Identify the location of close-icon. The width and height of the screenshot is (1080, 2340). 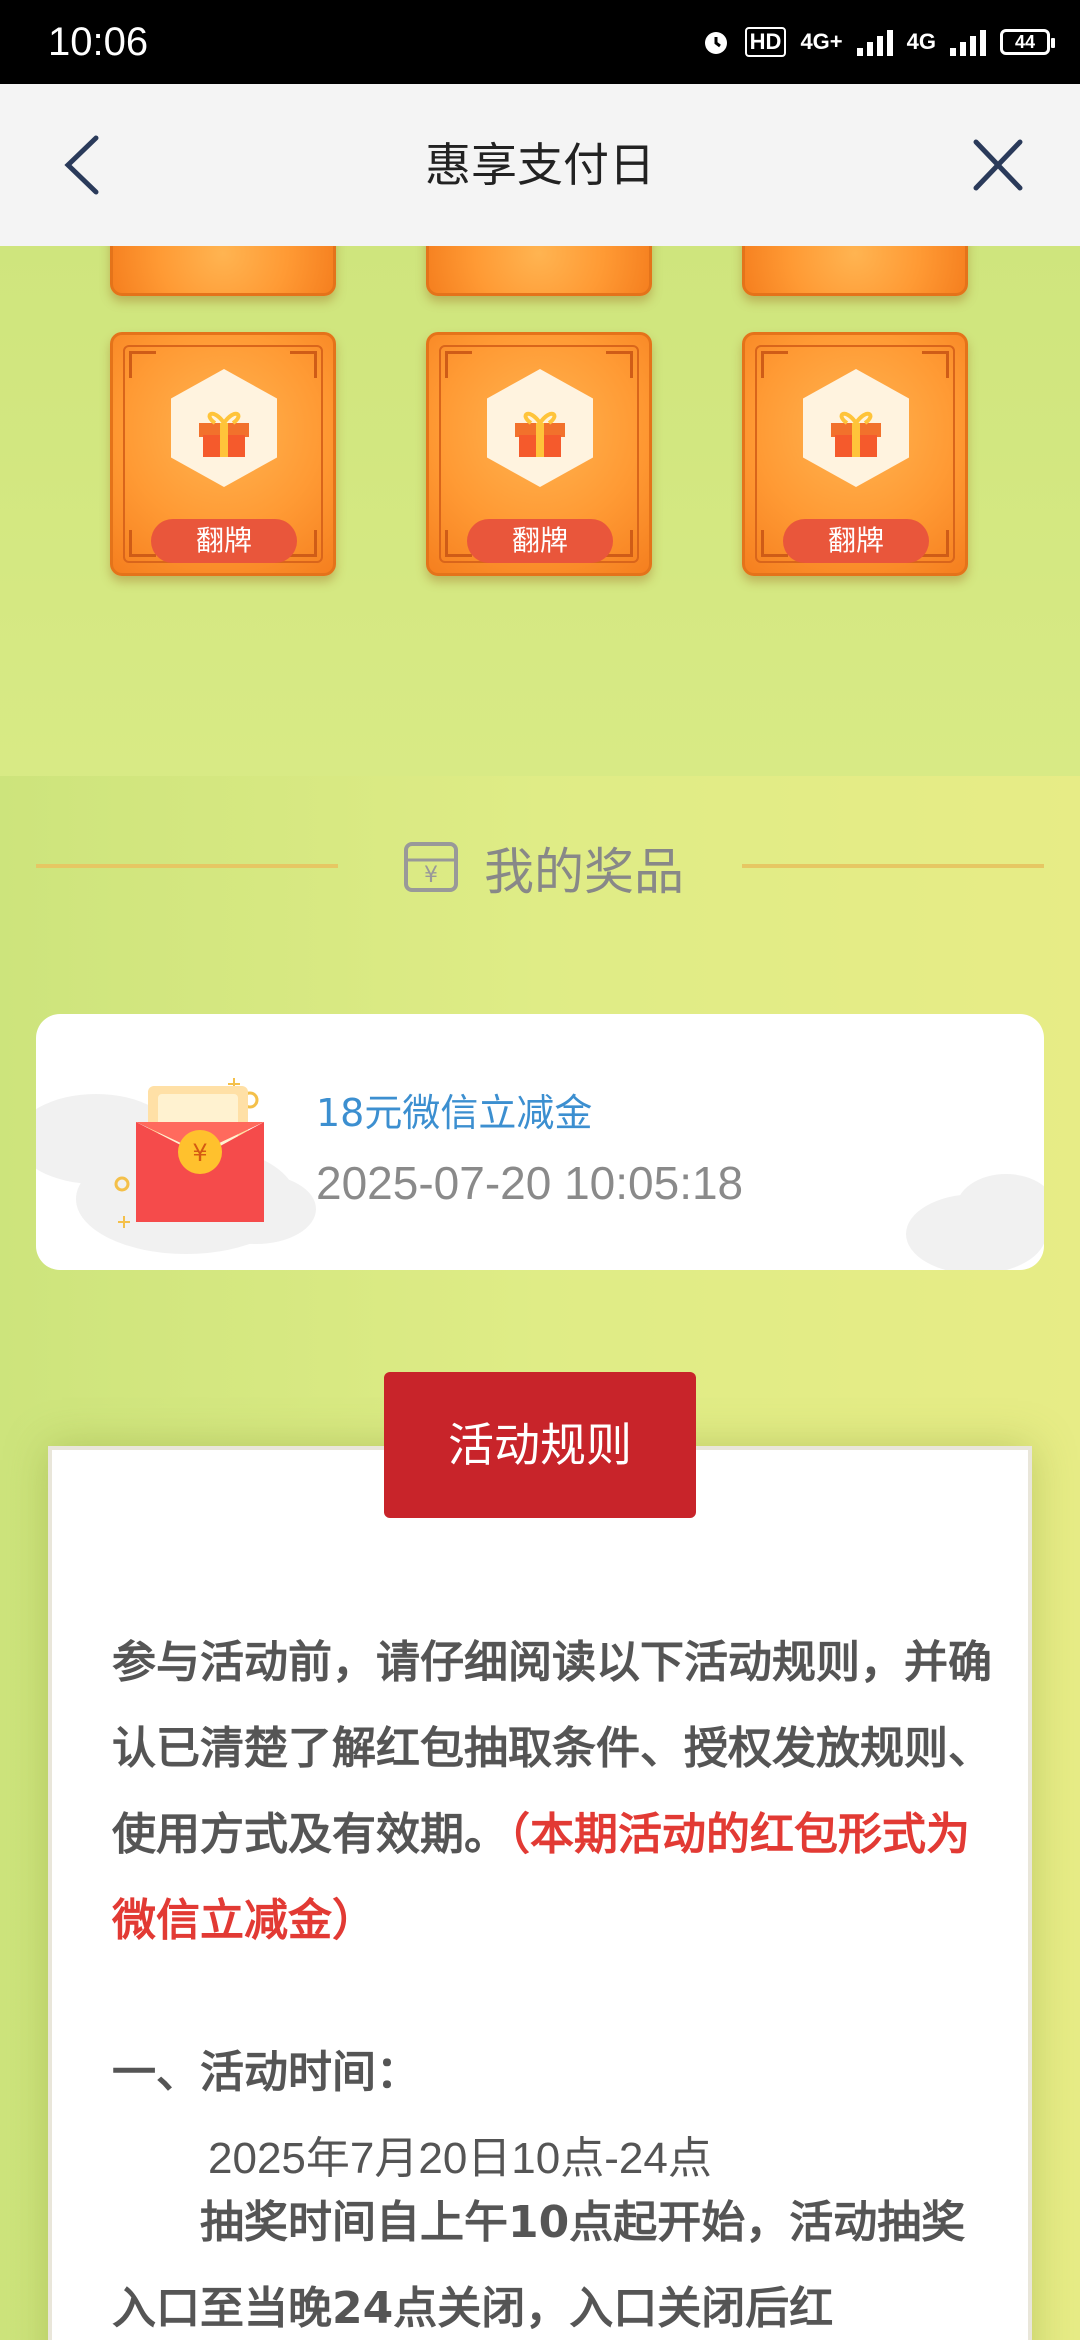
(998, 165).